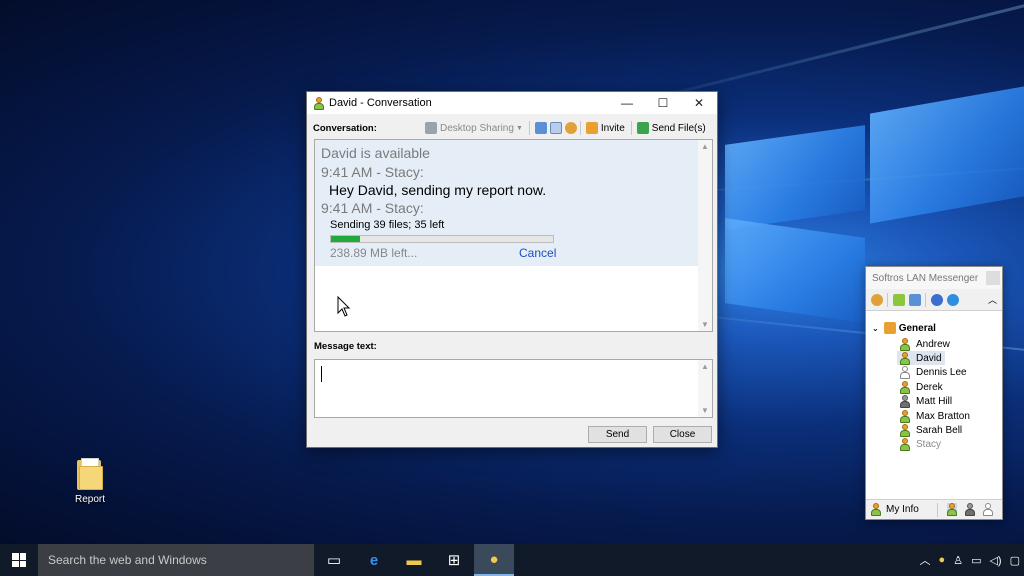 The width and height of the screenshot is (1024, 576). Describe the element at coordinates (375, 153) in the screenshot. I see `status-line: David is available` at that location.